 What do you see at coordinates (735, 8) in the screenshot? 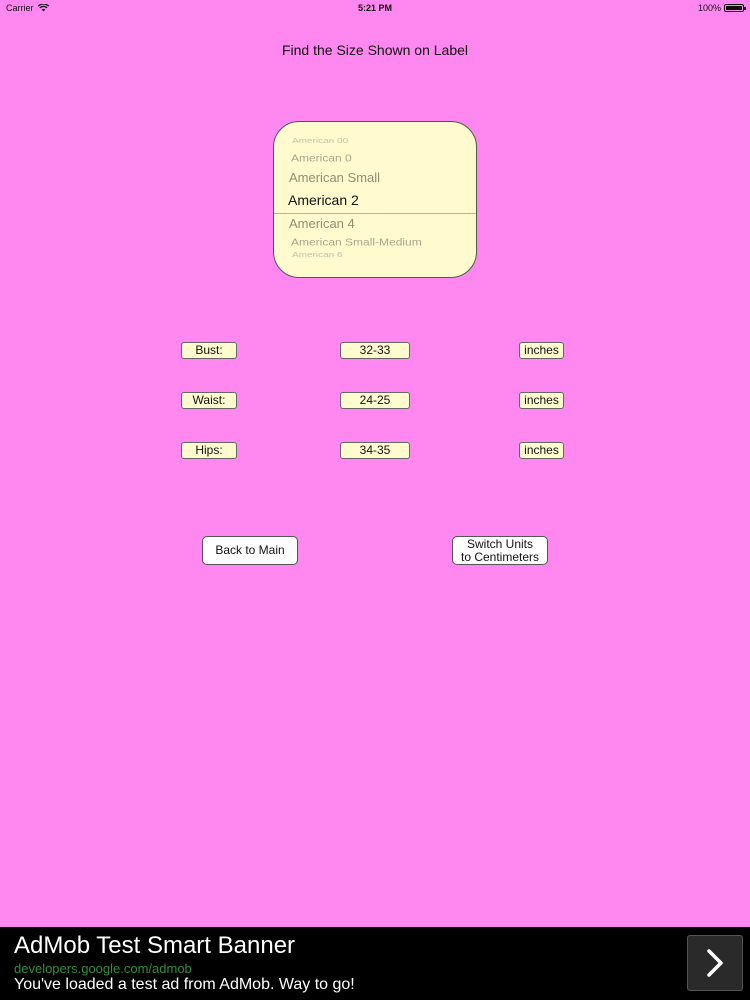
I see `battery-icon` at bounding box center [735, 8].